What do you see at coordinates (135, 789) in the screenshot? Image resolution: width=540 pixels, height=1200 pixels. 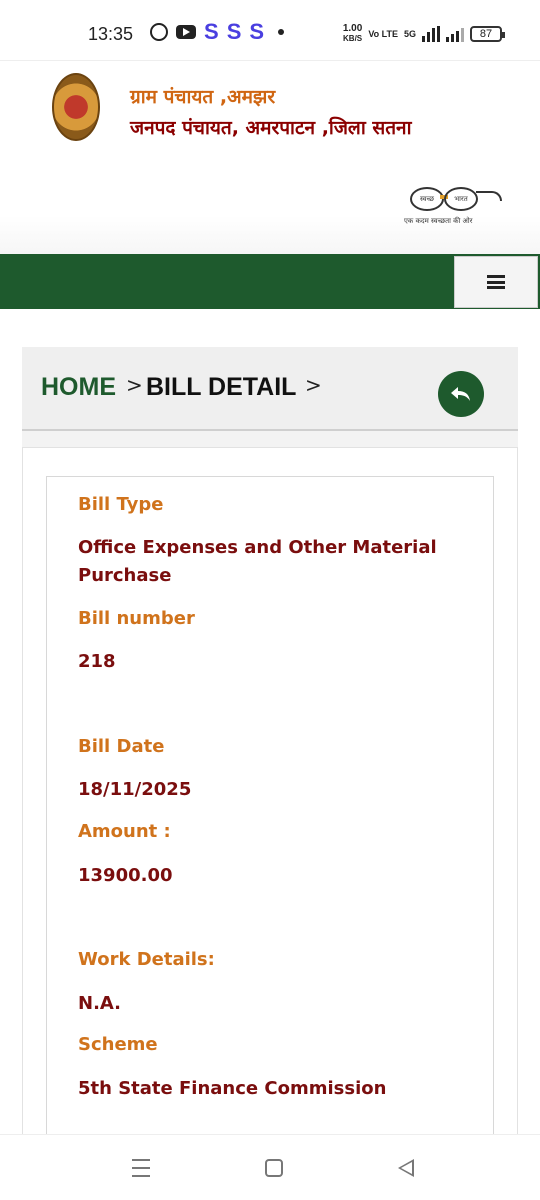 I see `bill-date-value: 18/11/2025` at bounding box center [135, 789].